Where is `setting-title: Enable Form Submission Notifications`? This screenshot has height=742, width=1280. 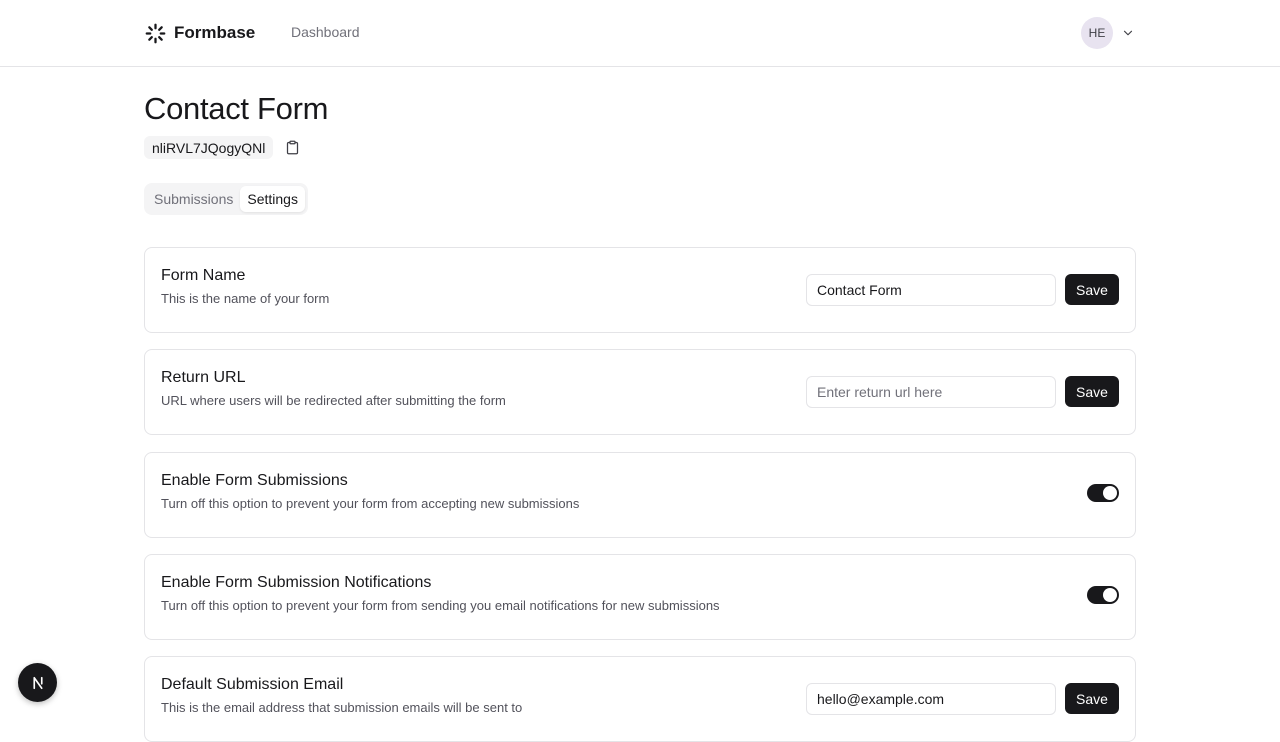 setting-title: Enable Form Submission Notifications is located at coordinates (296, 582).